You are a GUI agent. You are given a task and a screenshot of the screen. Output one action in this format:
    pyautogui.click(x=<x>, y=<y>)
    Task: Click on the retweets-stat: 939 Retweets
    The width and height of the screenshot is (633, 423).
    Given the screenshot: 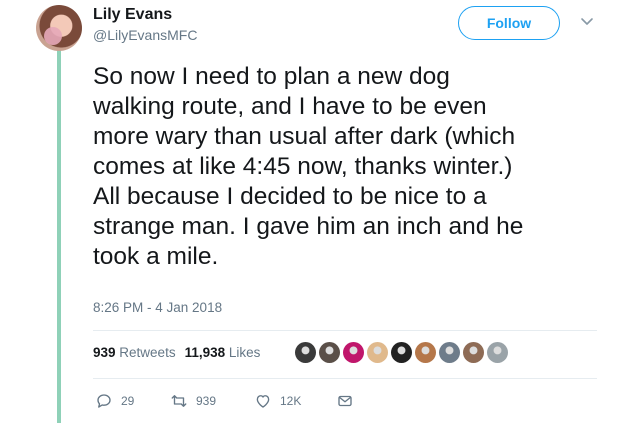 What is the action you would take?
    pyautogui.click(x=134, y=352)
    